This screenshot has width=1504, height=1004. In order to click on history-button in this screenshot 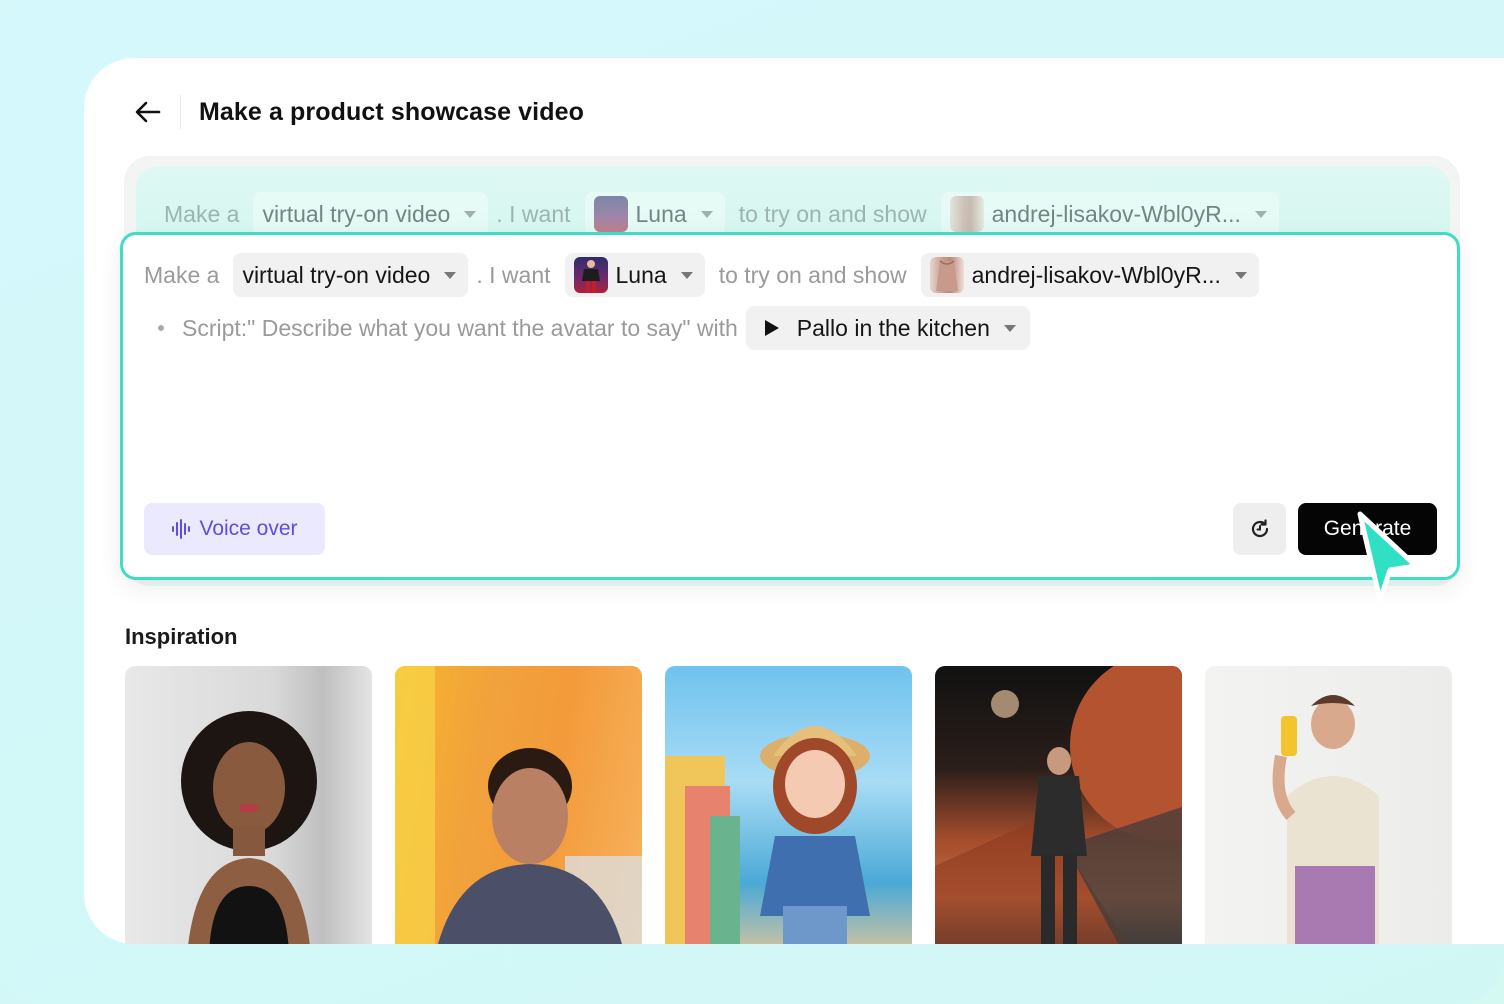, I will do `click(1259, 529)`.